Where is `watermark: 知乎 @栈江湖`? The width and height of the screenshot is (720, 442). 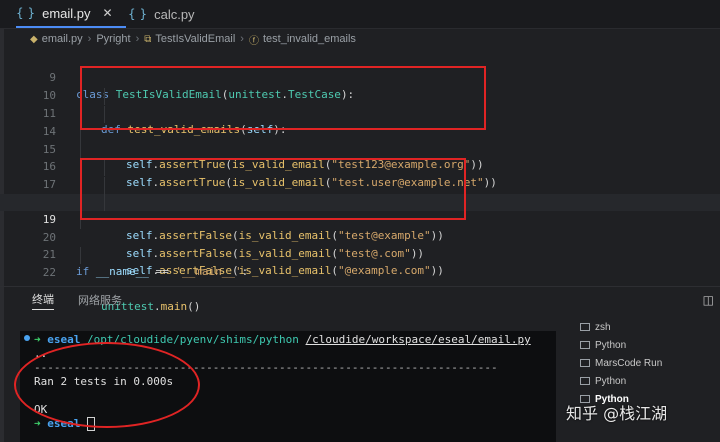
watermark: 知乎 @栈江湖 is located at coordinates (617, 413).